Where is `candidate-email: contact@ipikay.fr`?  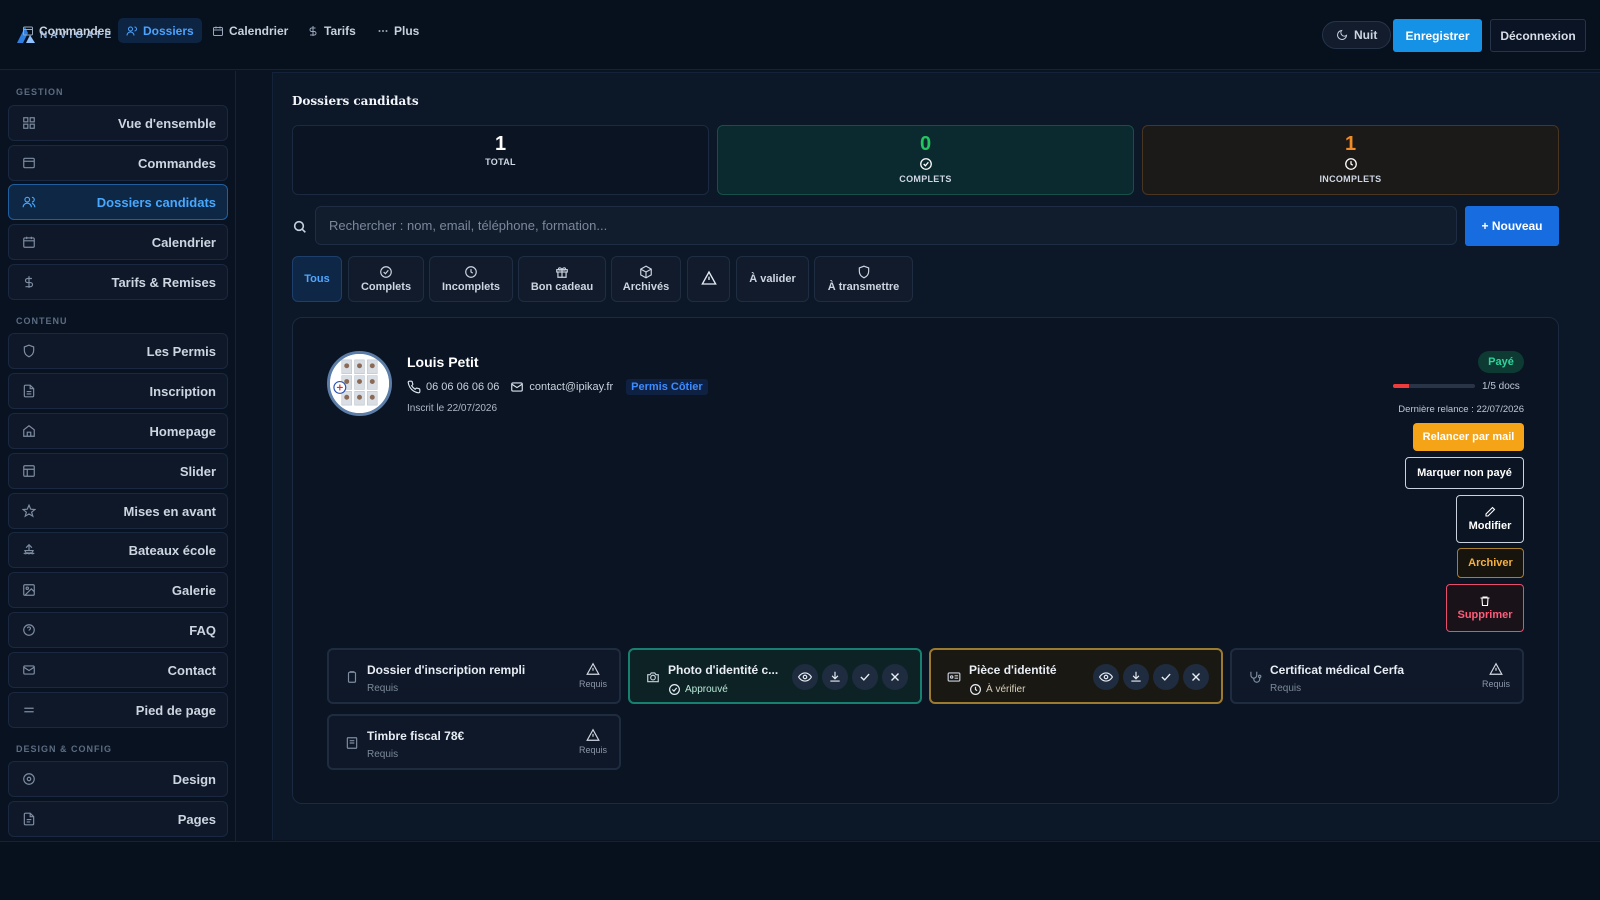 candidate-email: contact@ipikay.fr is located at coordinates (571, 387).